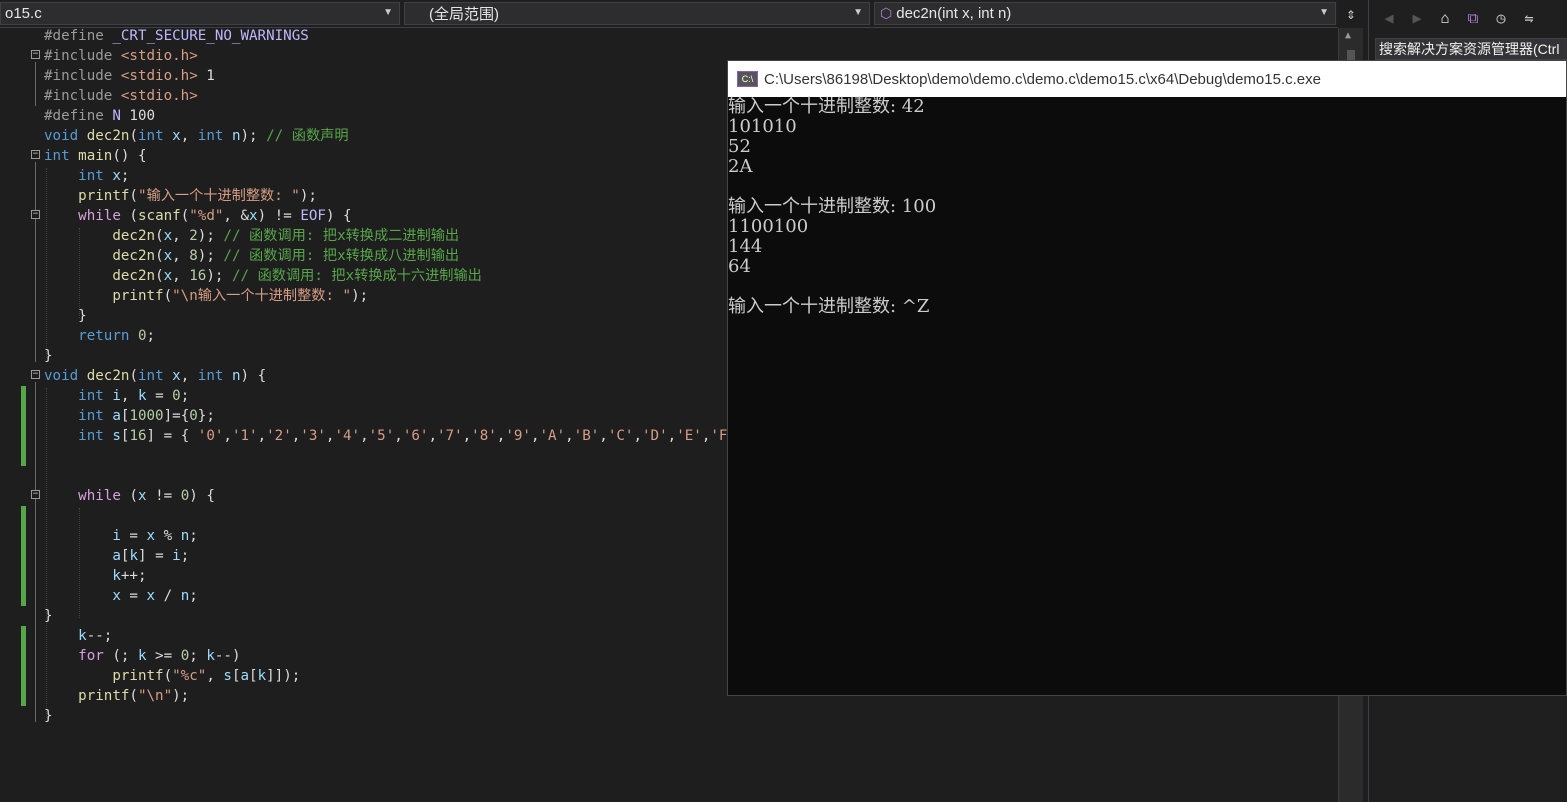  What do you see at coordinates (669, 716) in the screenshot?
I see `code-line: }` at bounding box center [669, 716].